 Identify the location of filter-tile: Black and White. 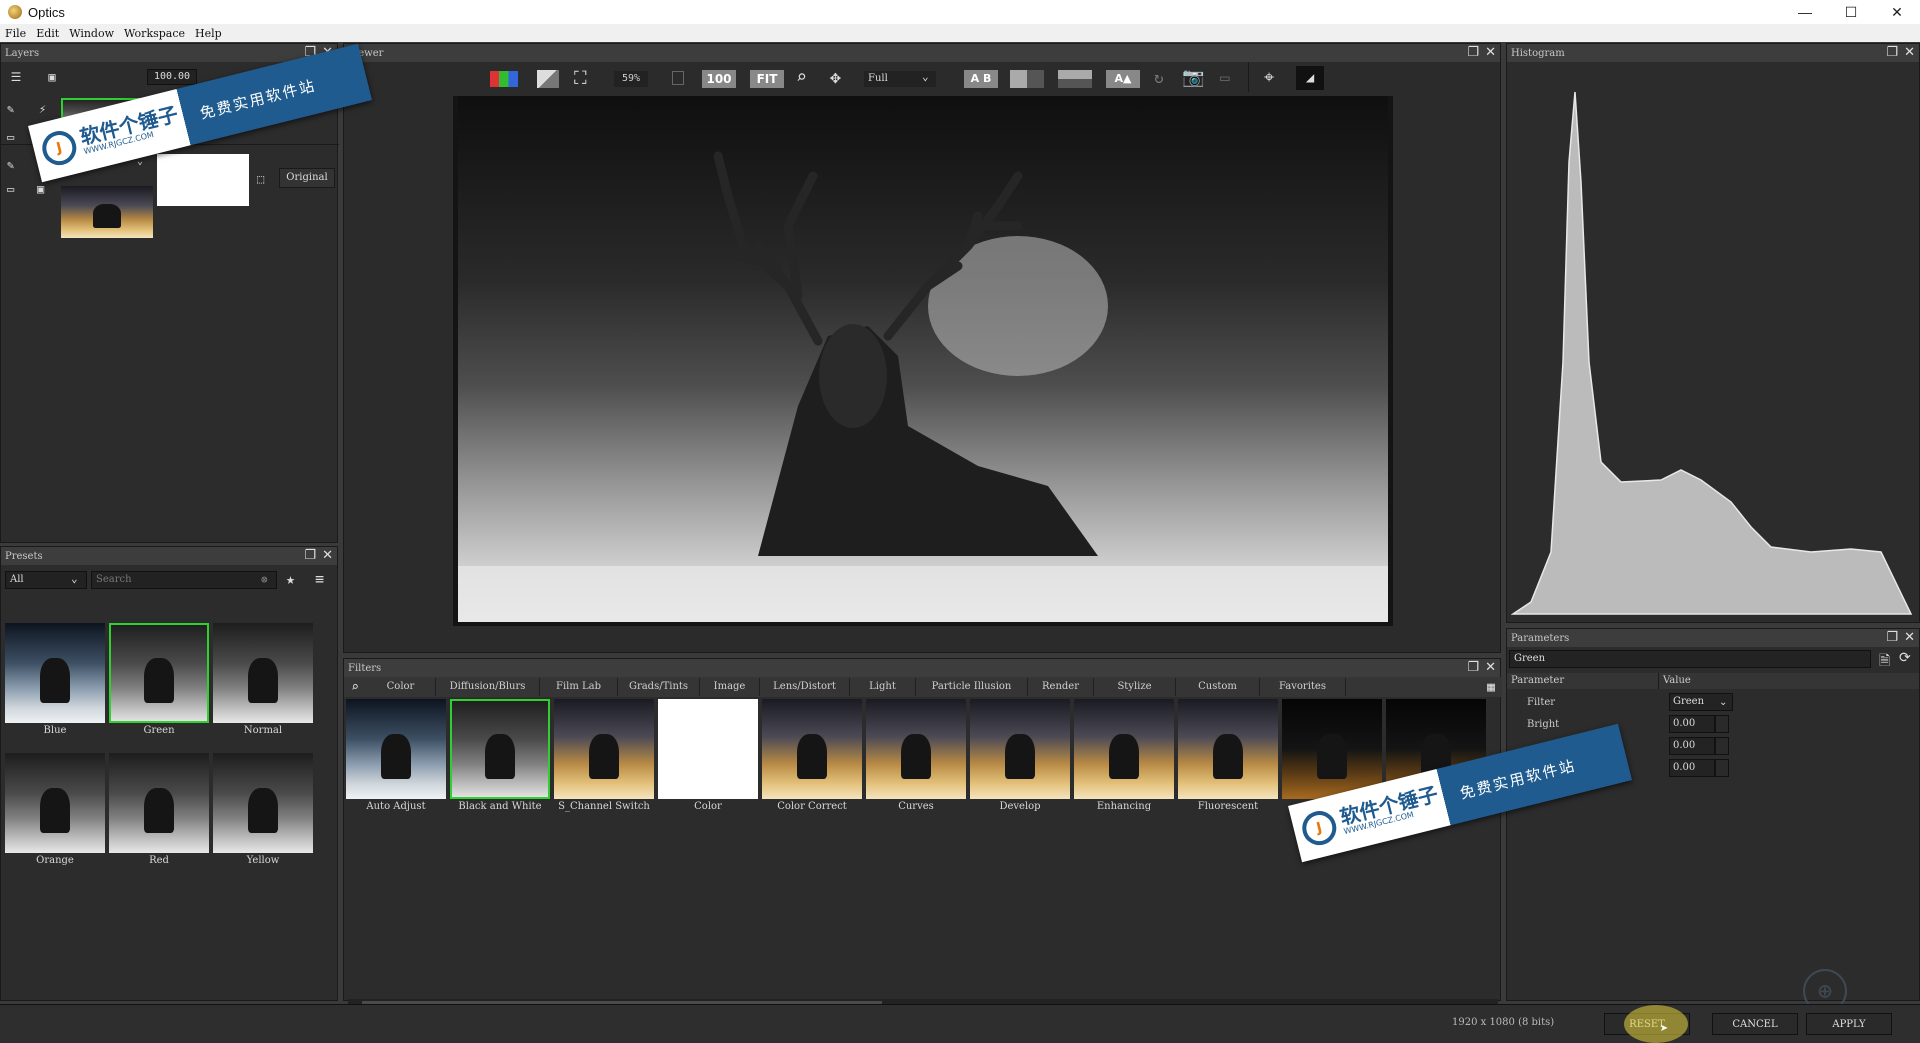
(500, 762).